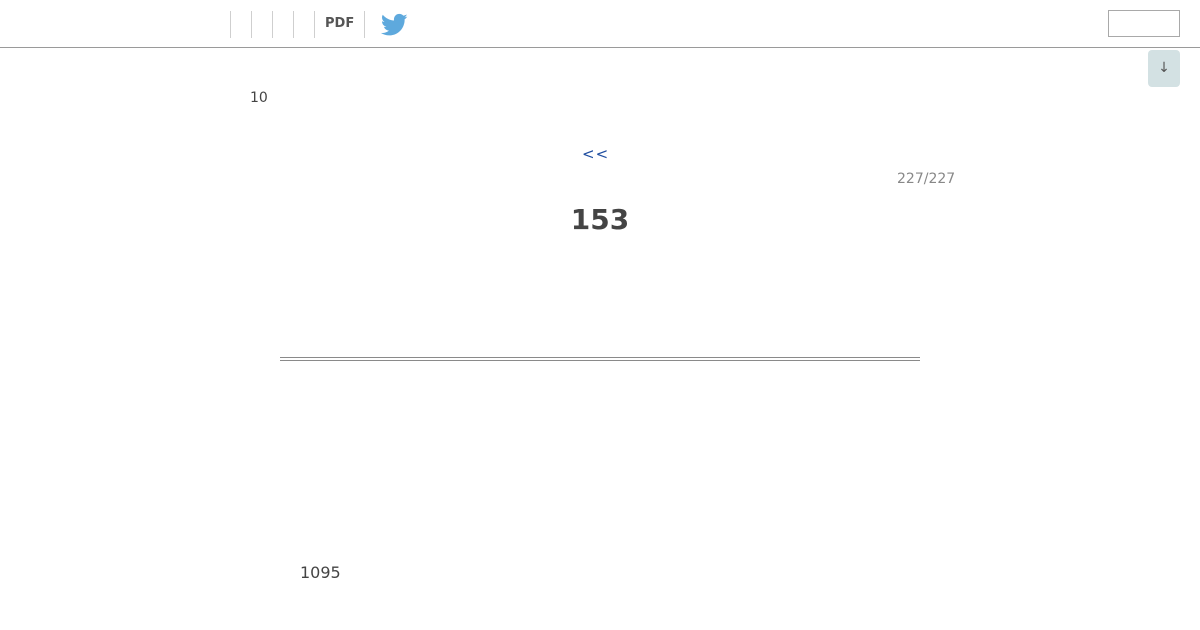 This screenshot has width=1200, height=630. I want to click on page-number: 153, so click(600, 219).